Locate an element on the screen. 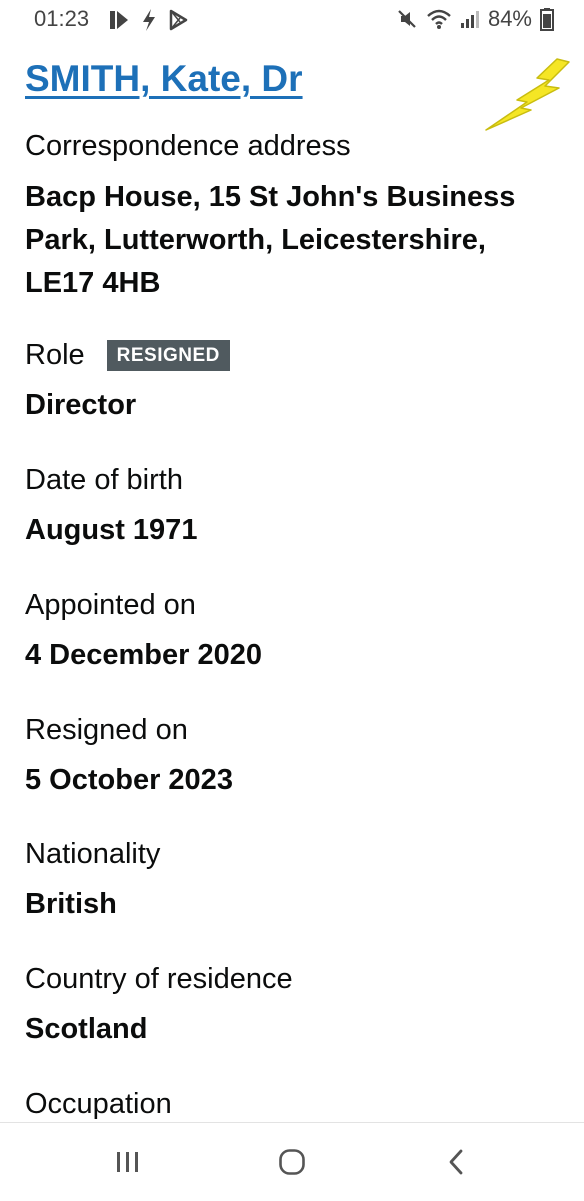 The image size is (584, 1201). address-label: Correspondence address is located at coordinates (188, 146).